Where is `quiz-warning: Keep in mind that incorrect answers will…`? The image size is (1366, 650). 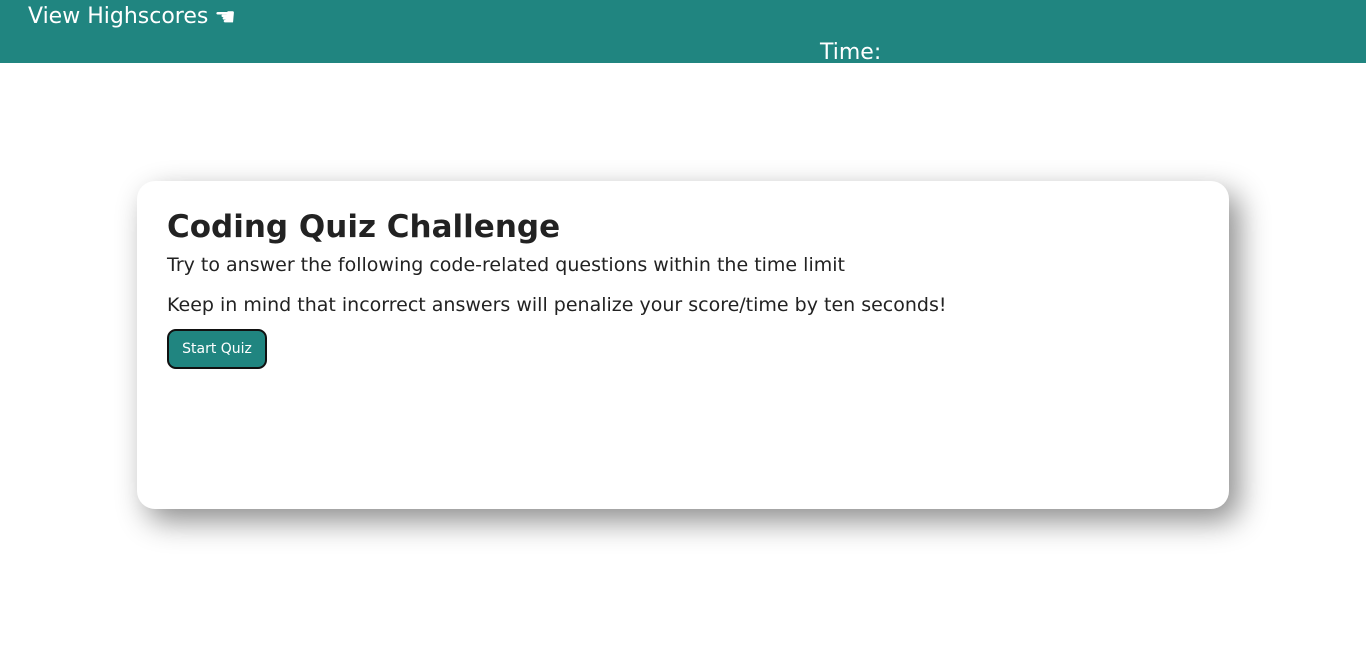
quiz-warning: Keep in mind that incorrect answers will… is located at coordinates (557, 305).